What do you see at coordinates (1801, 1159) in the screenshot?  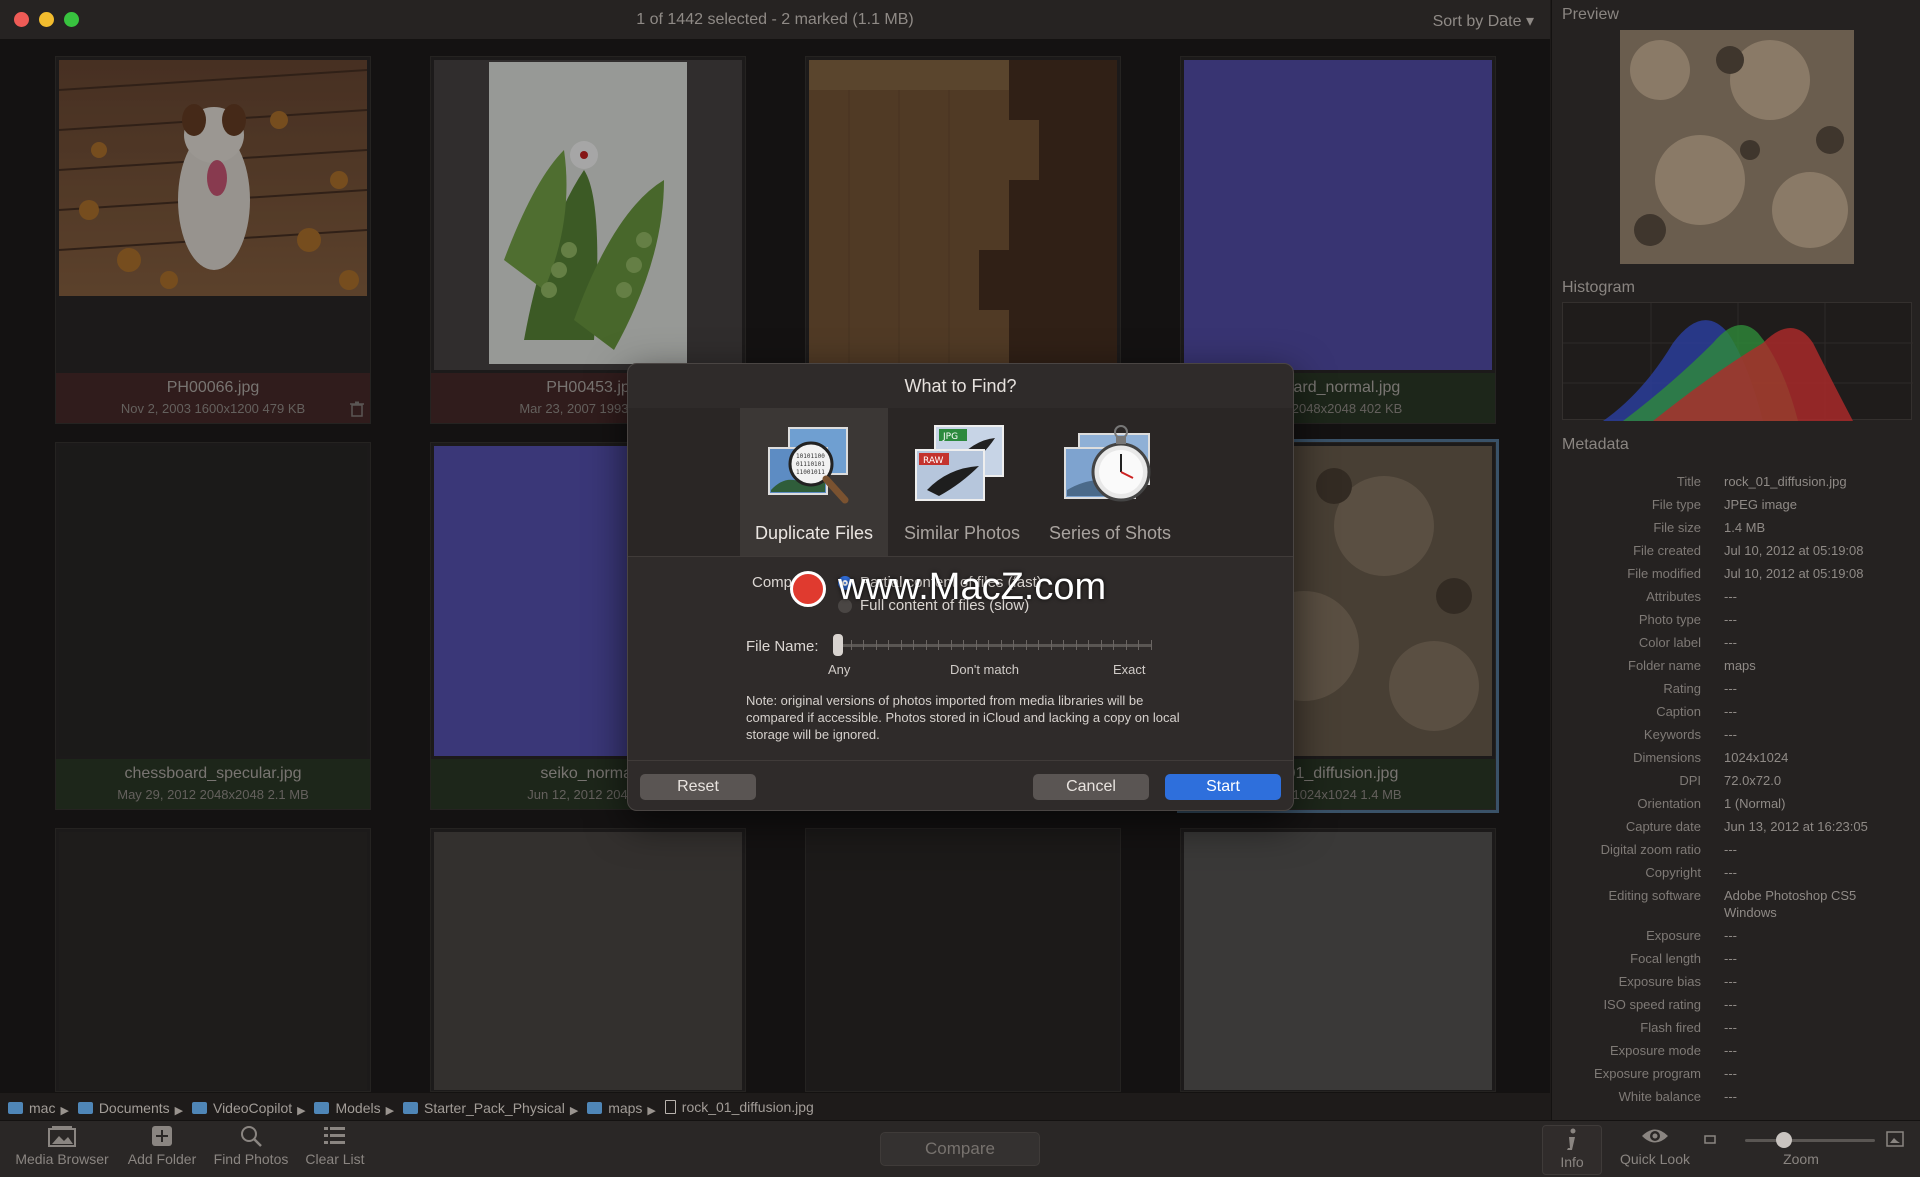 I see `zoom-label: Zoom` at bounding box center [1801, 1159].